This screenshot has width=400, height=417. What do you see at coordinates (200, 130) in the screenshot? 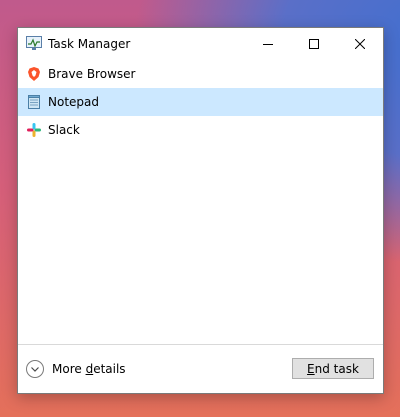
I see `list-item-slack: Slack` at bounding box center [200, 130].